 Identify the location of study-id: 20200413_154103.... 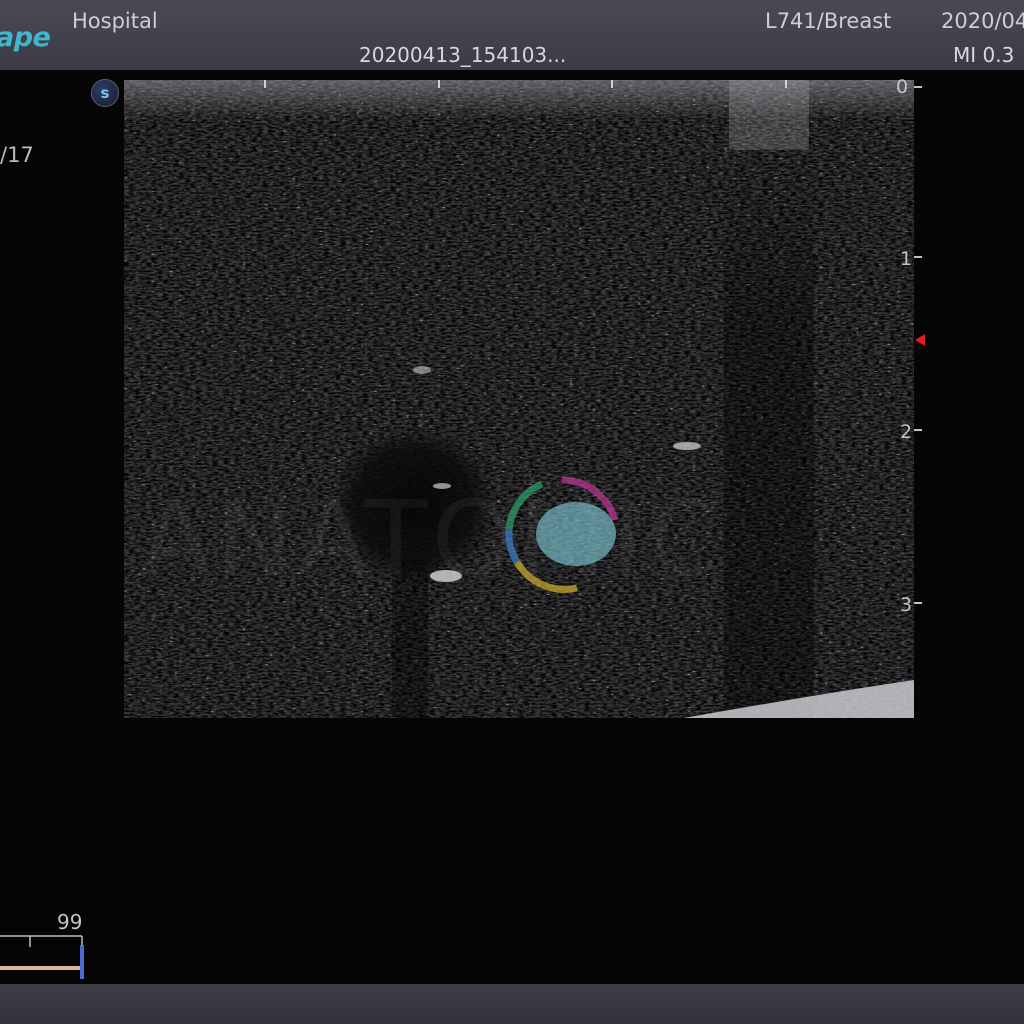
(463, 55).